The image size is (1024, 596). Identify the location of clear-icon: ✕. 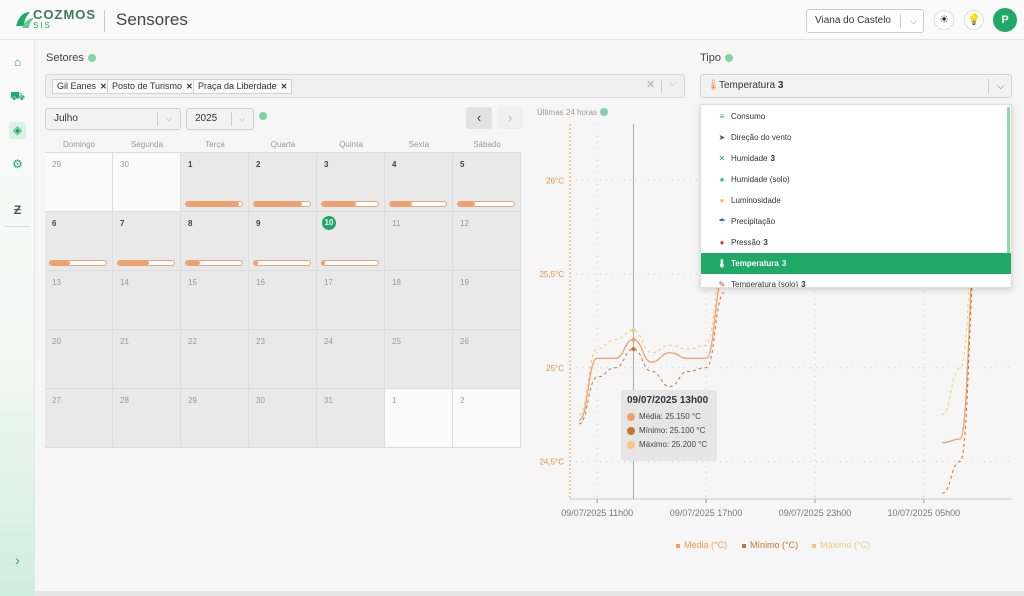
(650, 84).